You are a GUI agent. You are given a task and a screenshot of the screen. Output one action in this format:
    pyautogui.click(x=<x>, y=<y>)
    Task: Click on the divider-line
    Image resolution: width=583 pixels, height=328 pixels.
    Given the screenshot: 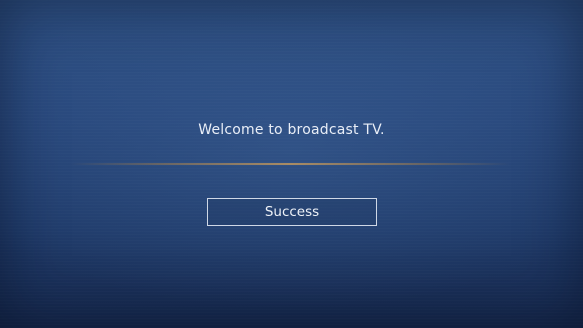 What is the action you would take?
    pyautogui.click(x=290, y=164)
    